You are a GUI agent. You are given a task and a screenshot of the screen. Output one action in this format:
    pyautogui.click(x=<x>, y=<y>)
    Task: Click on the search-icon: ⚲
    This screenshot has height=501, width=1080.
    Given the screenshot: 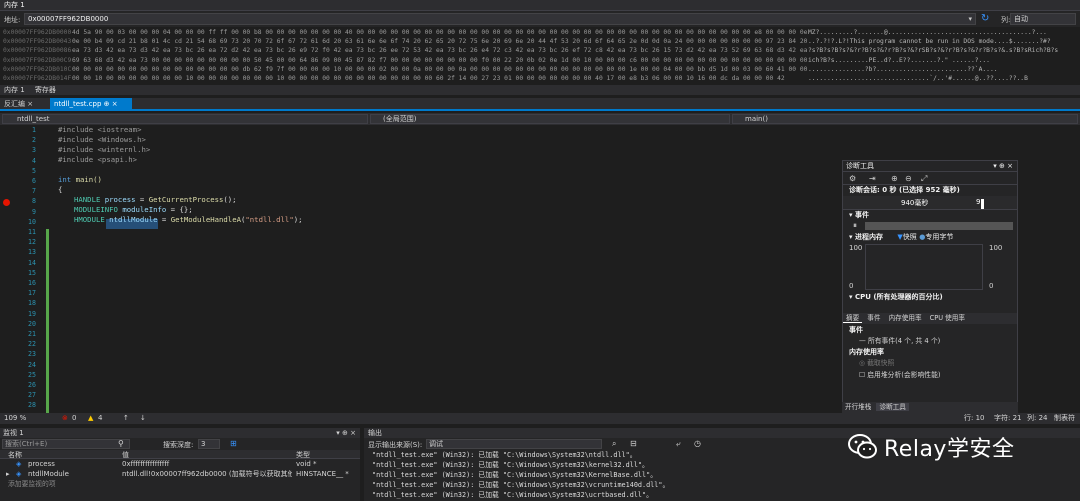 What is the action you would take?
    pyautogui.click(x=121, y=443)
    